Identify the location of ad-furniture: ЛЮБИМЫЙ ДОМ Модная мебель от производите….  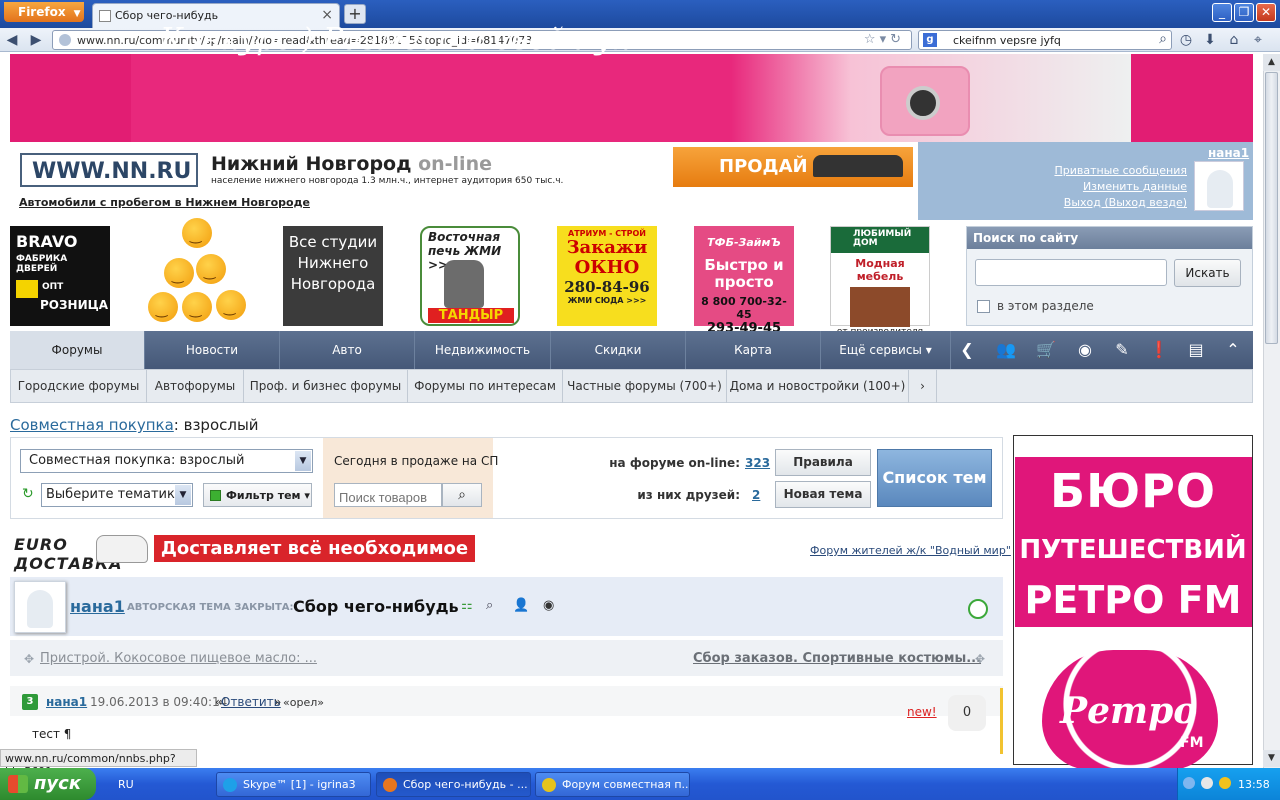
(880, 281).